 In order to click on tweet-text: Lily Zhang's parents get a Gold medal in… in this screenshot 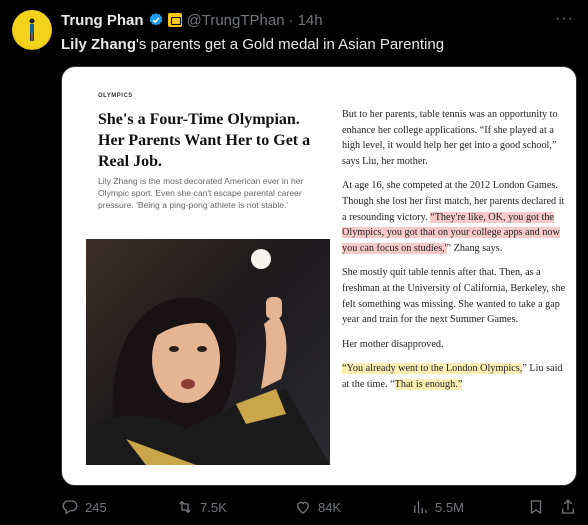, I will do `click(252, 44)`.